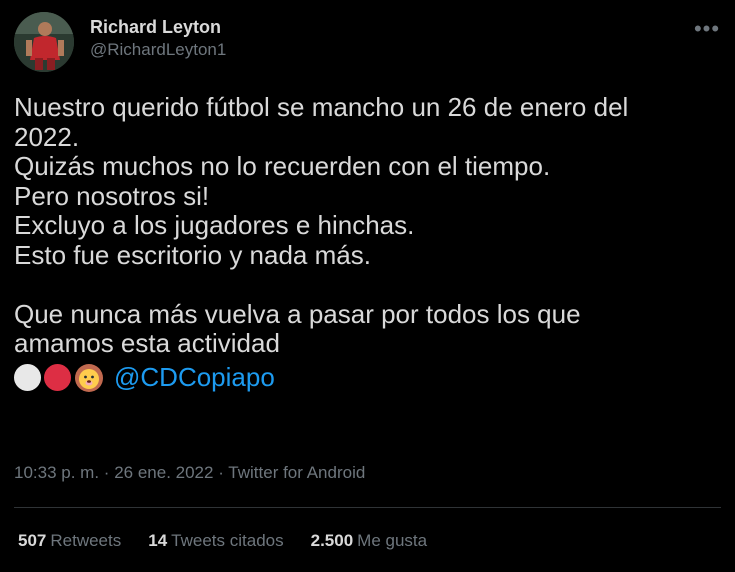 The image size is (735, 572). I want to click on retweets-count: 507, so click(32, 540).